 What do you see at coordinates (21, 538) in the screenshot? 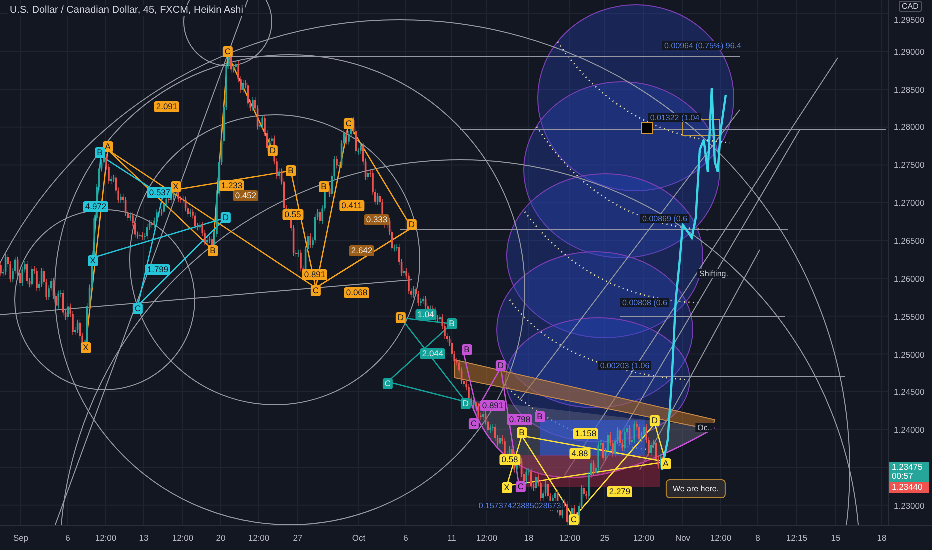
I see `time-tick: Sep` at bounding box center [21, 538].